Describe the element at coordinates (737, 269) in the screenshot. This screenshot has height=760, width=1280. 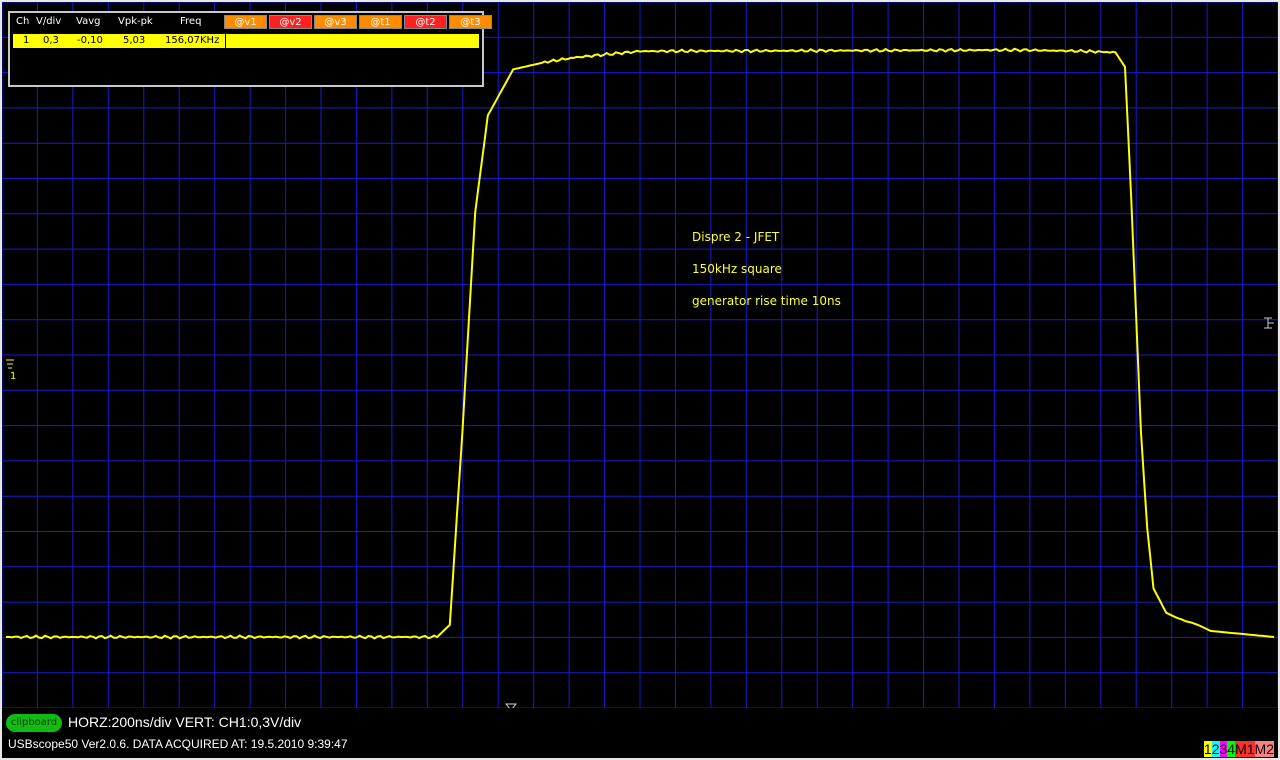
I see `annotation-line-2: 150kHz square` at that location.